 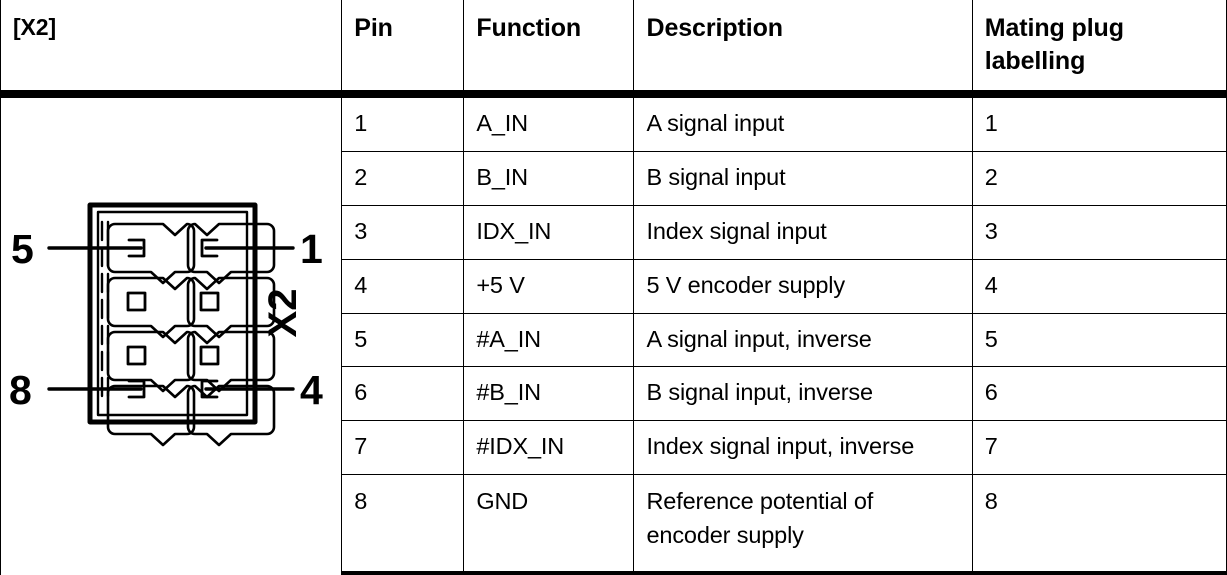 I want to click on cell-description: B signal input, inverse, so click(x=803, y=394).